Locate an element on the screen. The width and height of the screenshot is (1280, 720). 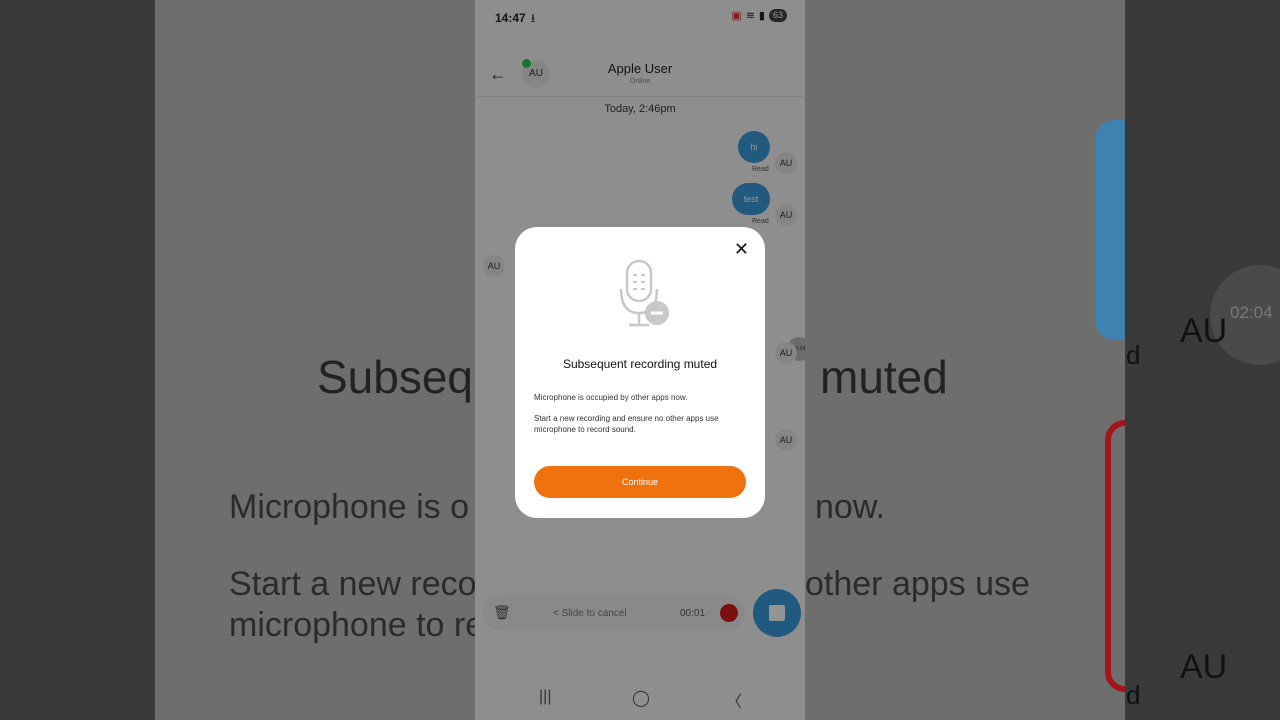
backdrop-avatar: AU is located at coordinates (1204, 331).